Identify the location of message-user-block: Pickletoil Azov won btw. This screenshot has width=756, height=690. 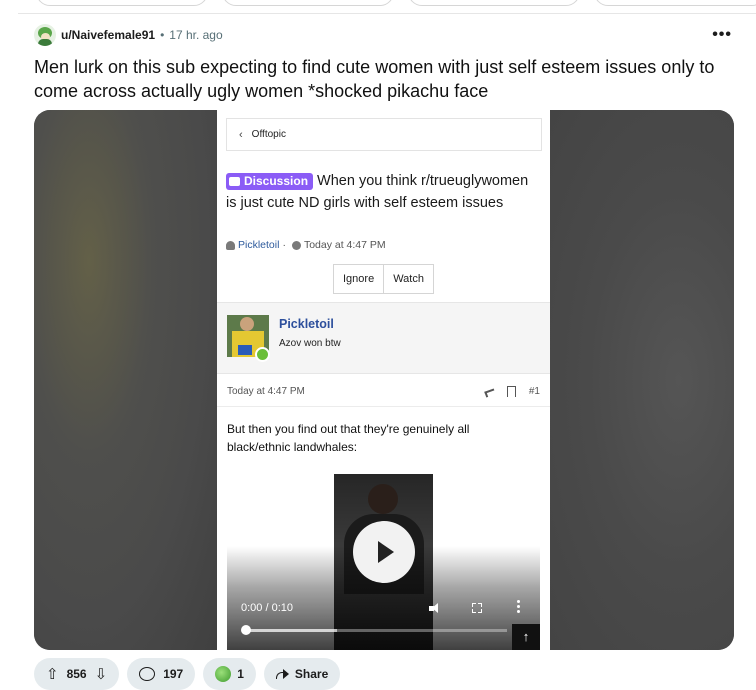
(383, 338).